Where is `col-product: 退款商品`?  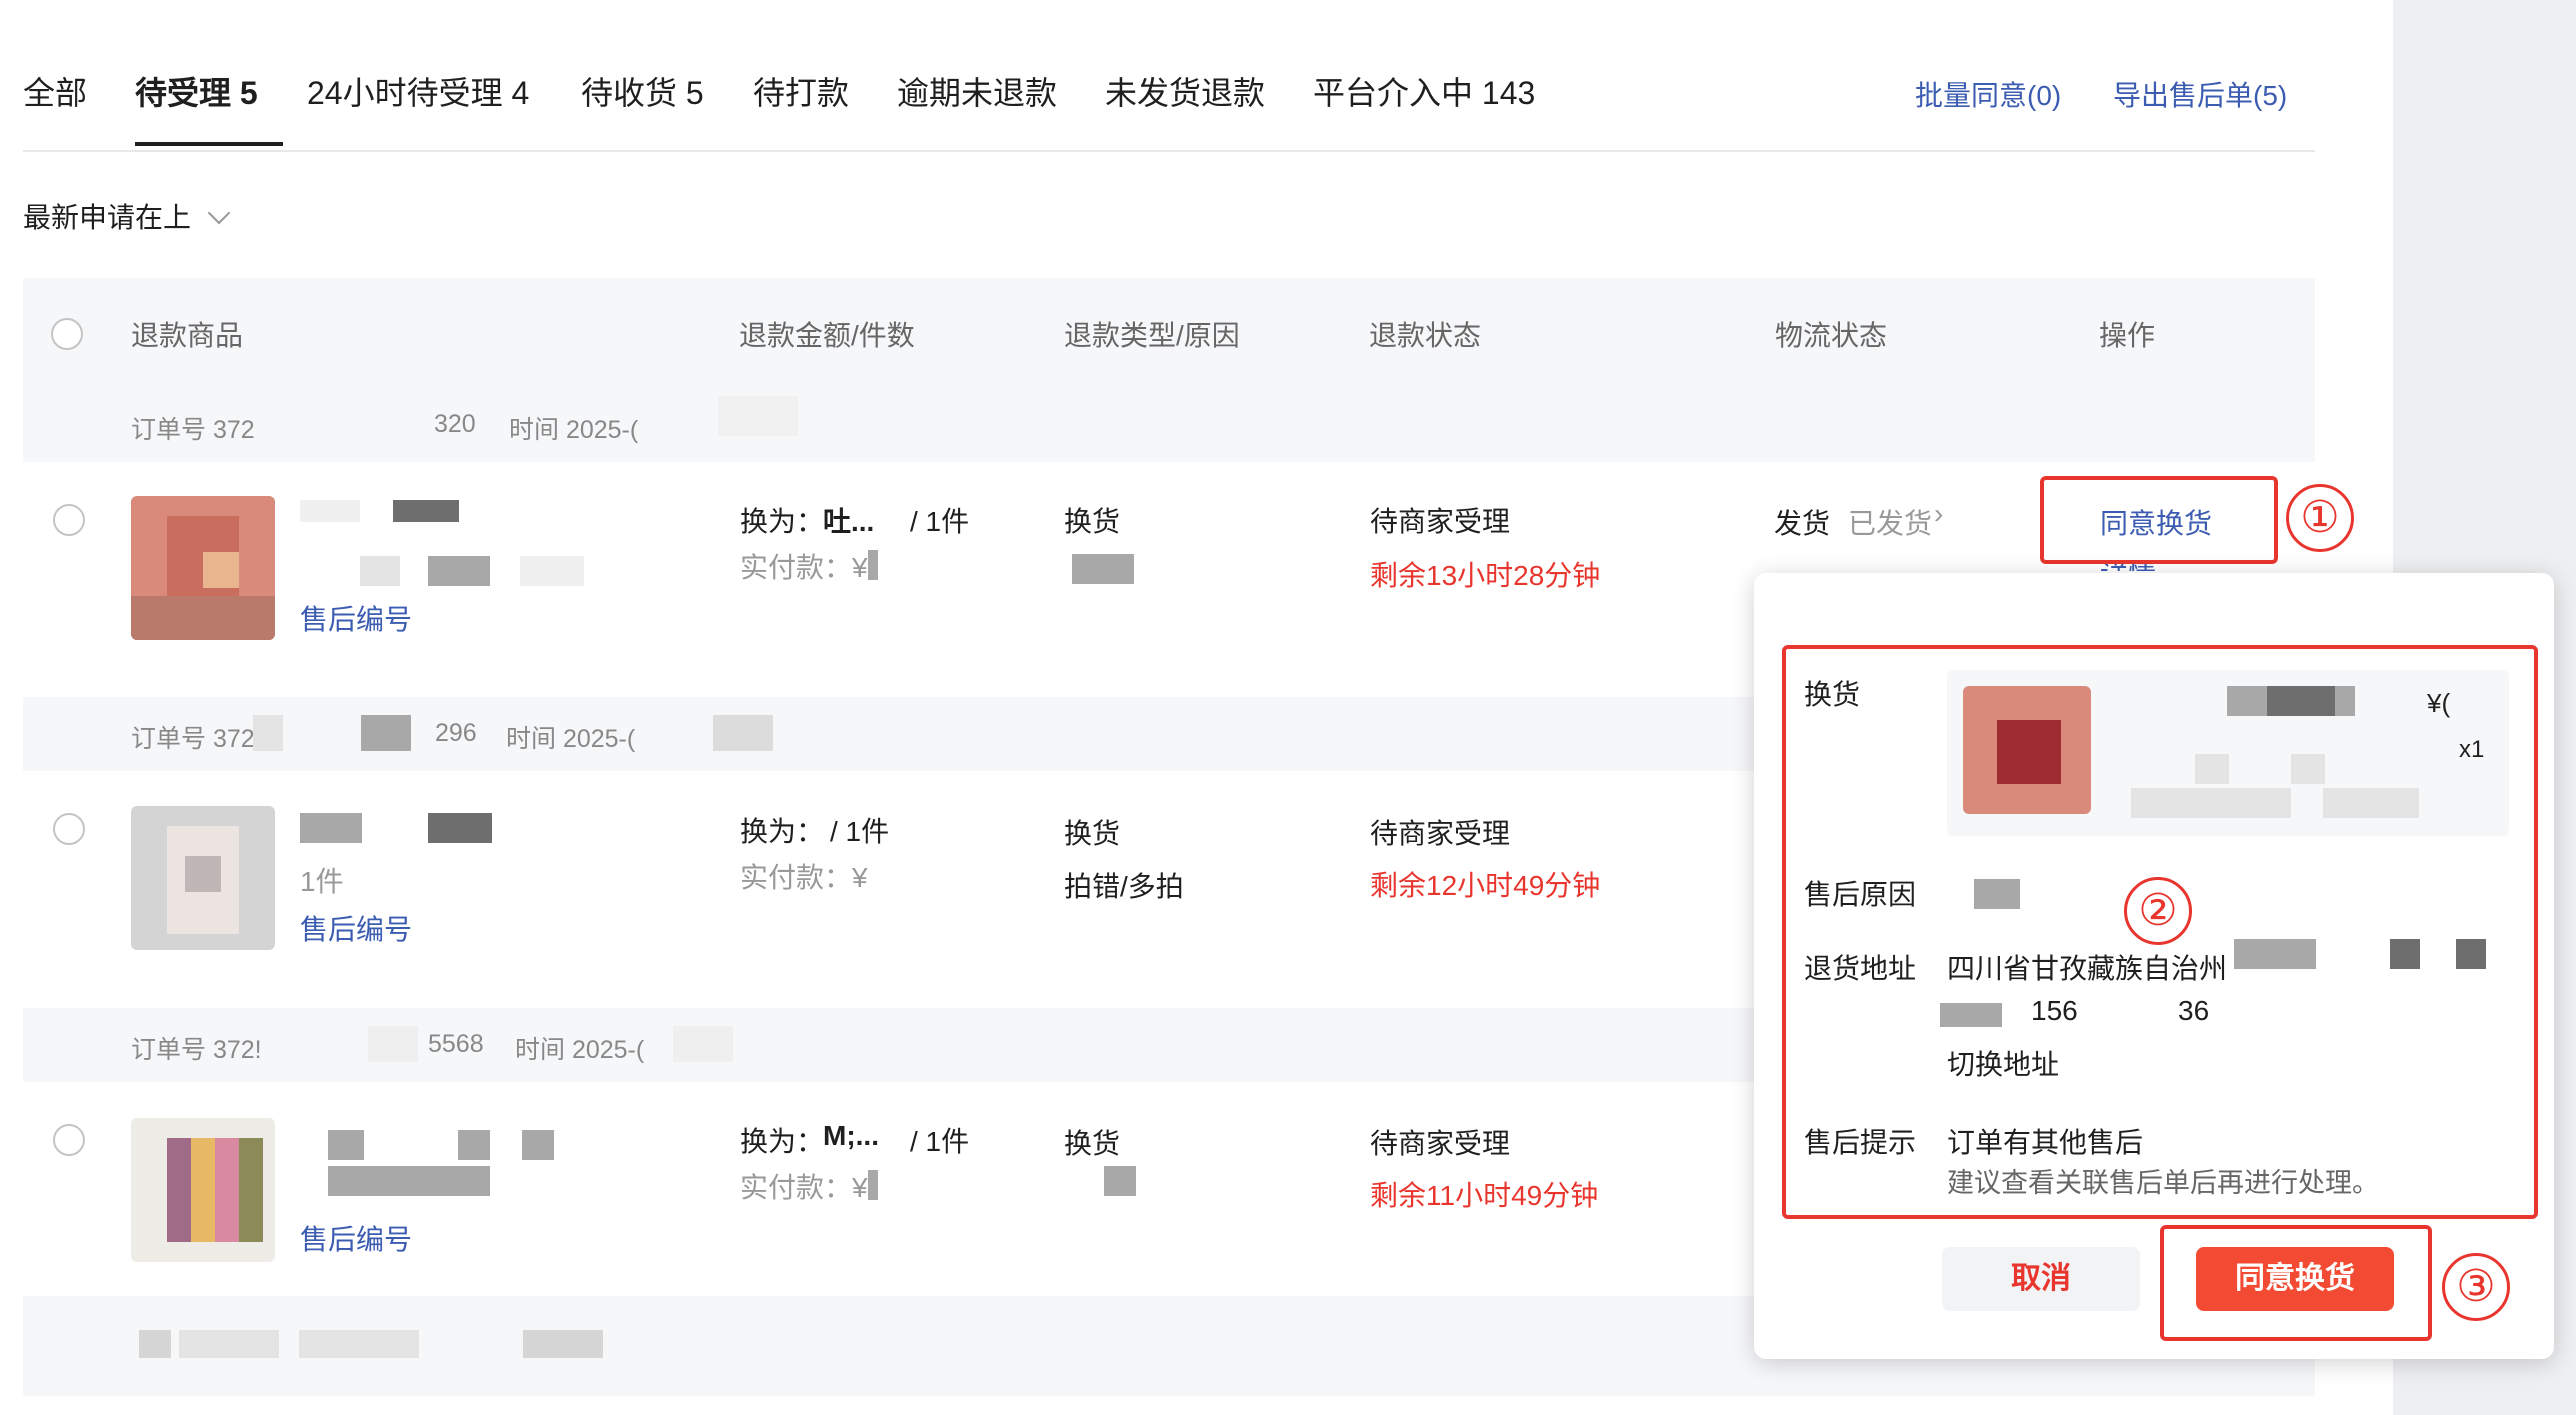
col-product: 退款商品 is located at coordinates (187, 335).